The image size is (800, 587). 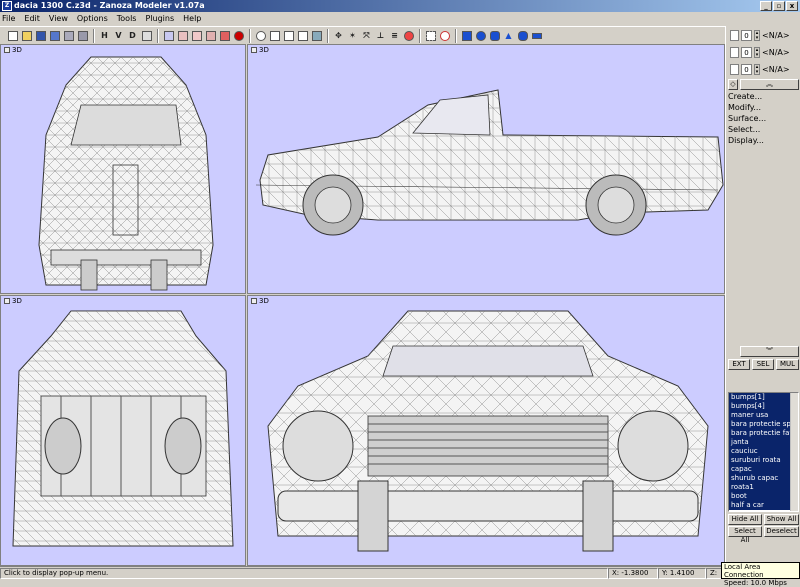 I want to click on close-button: x, so click(x=792, y=6).